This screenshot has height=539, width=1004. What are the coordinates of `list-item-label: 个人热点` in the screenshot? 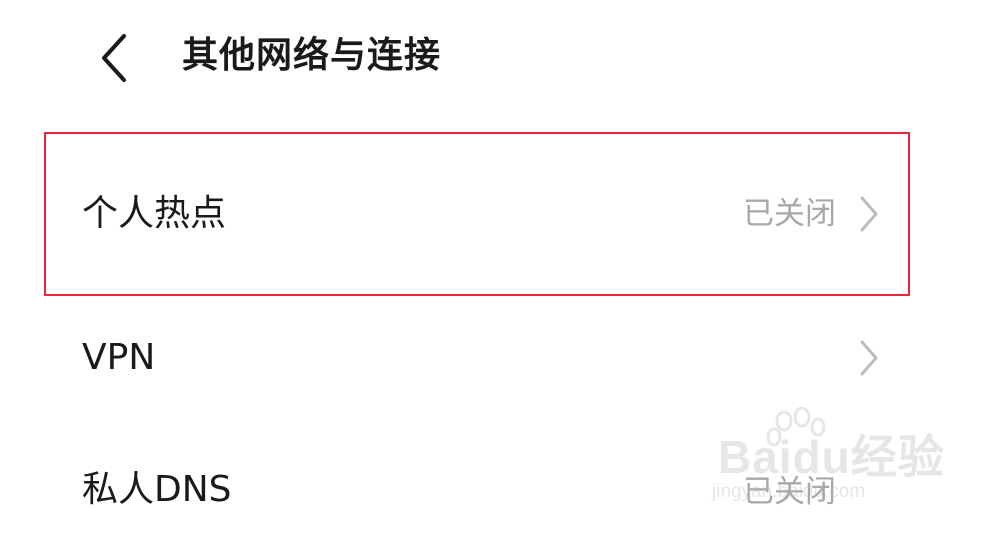 It's located at (154, 213).